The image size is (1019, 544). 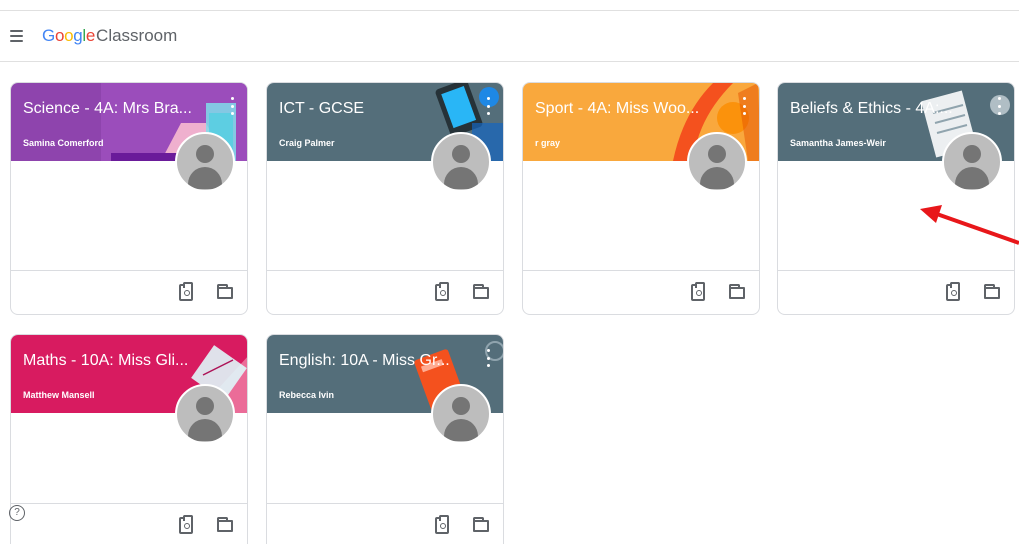 I want to click on course-card-sport: Sport - 4A: Miss Woo... r gray, so click(x=641, y=198).